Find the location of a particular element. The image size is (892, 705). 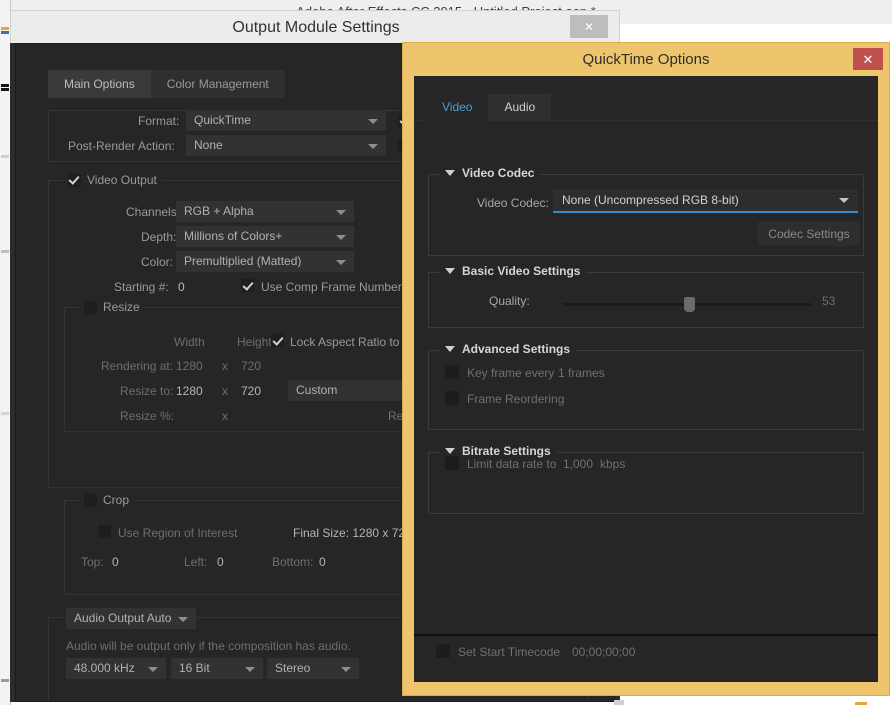

resize-height-value: 720 is located at coordinates (251, 391).